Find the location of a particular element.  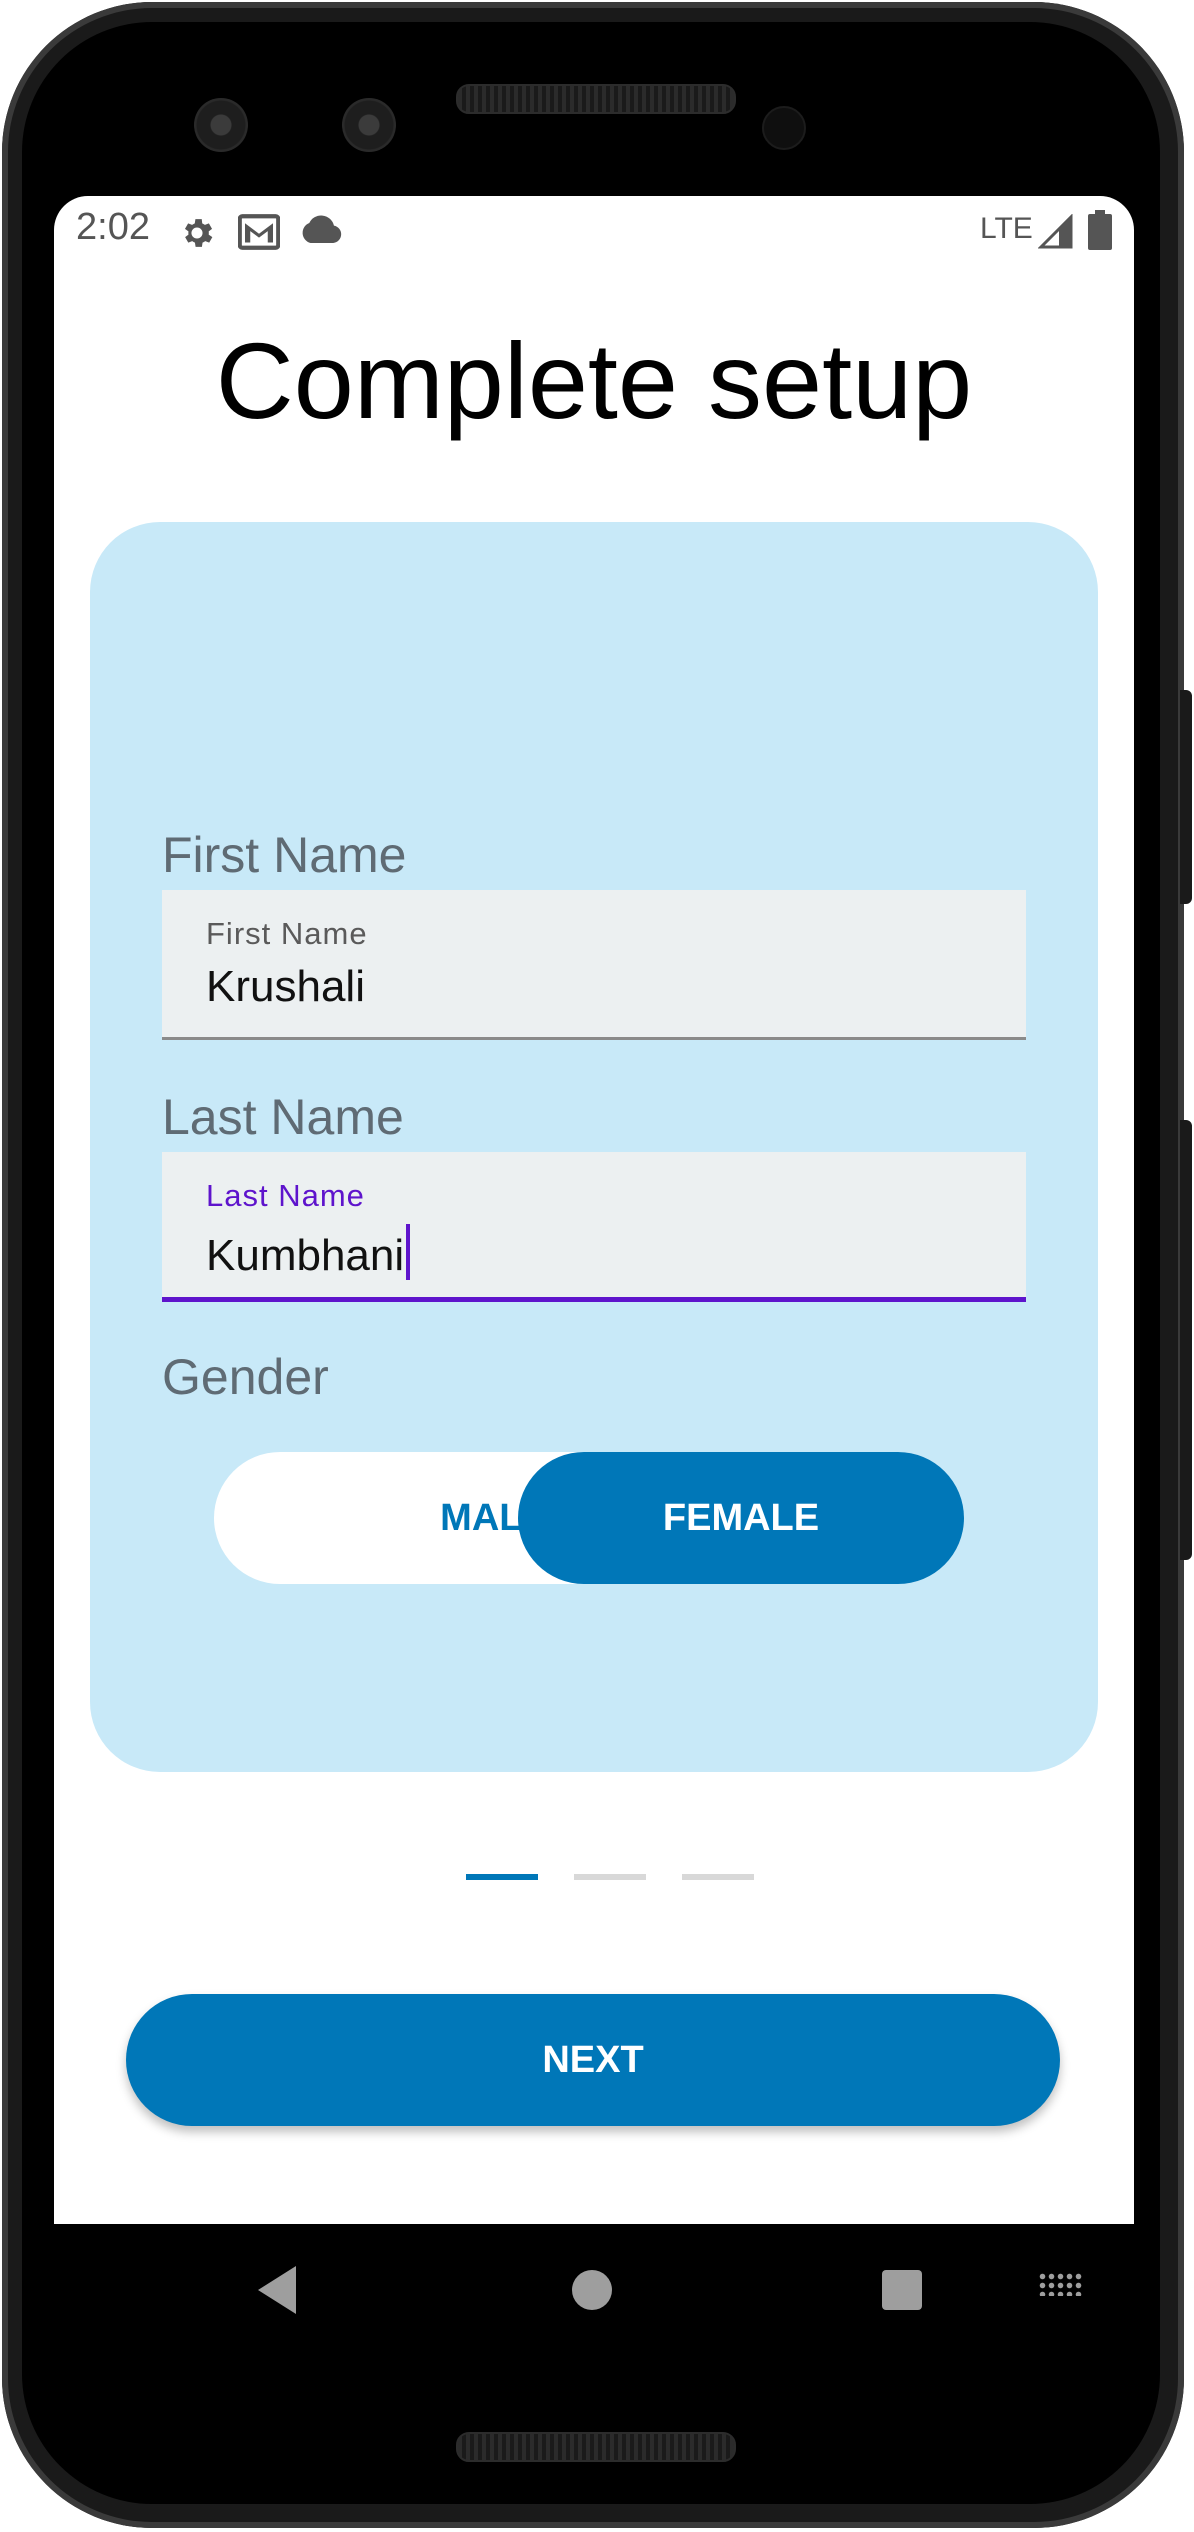

last-name-input: Kumbhani is located at coordinates (308, 1252).